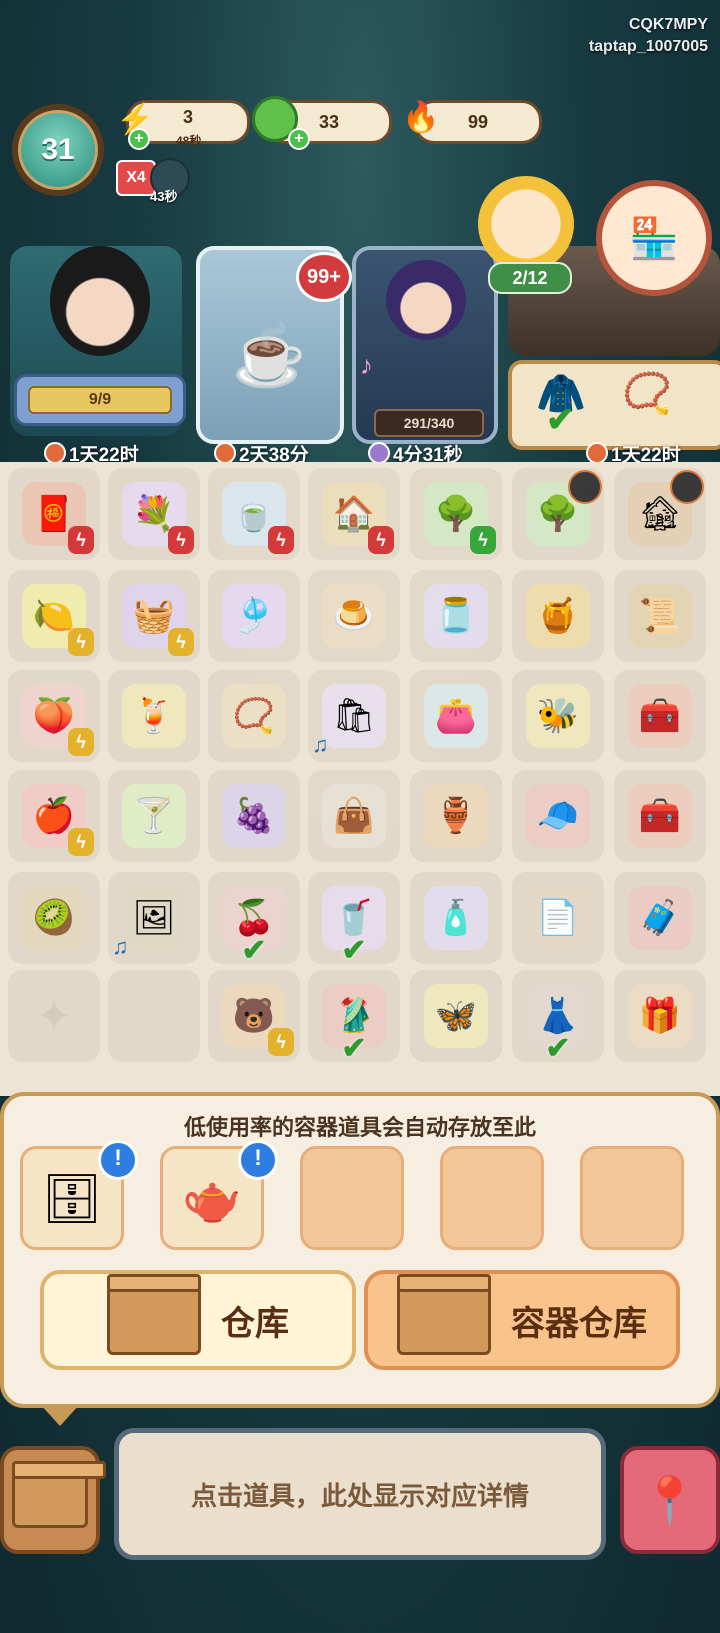 The width and height of the screenshot is (720, 1633). Describe the element at coordinates (254, 816) in the screenshot. I see `board-cell: 🍇` at that location.